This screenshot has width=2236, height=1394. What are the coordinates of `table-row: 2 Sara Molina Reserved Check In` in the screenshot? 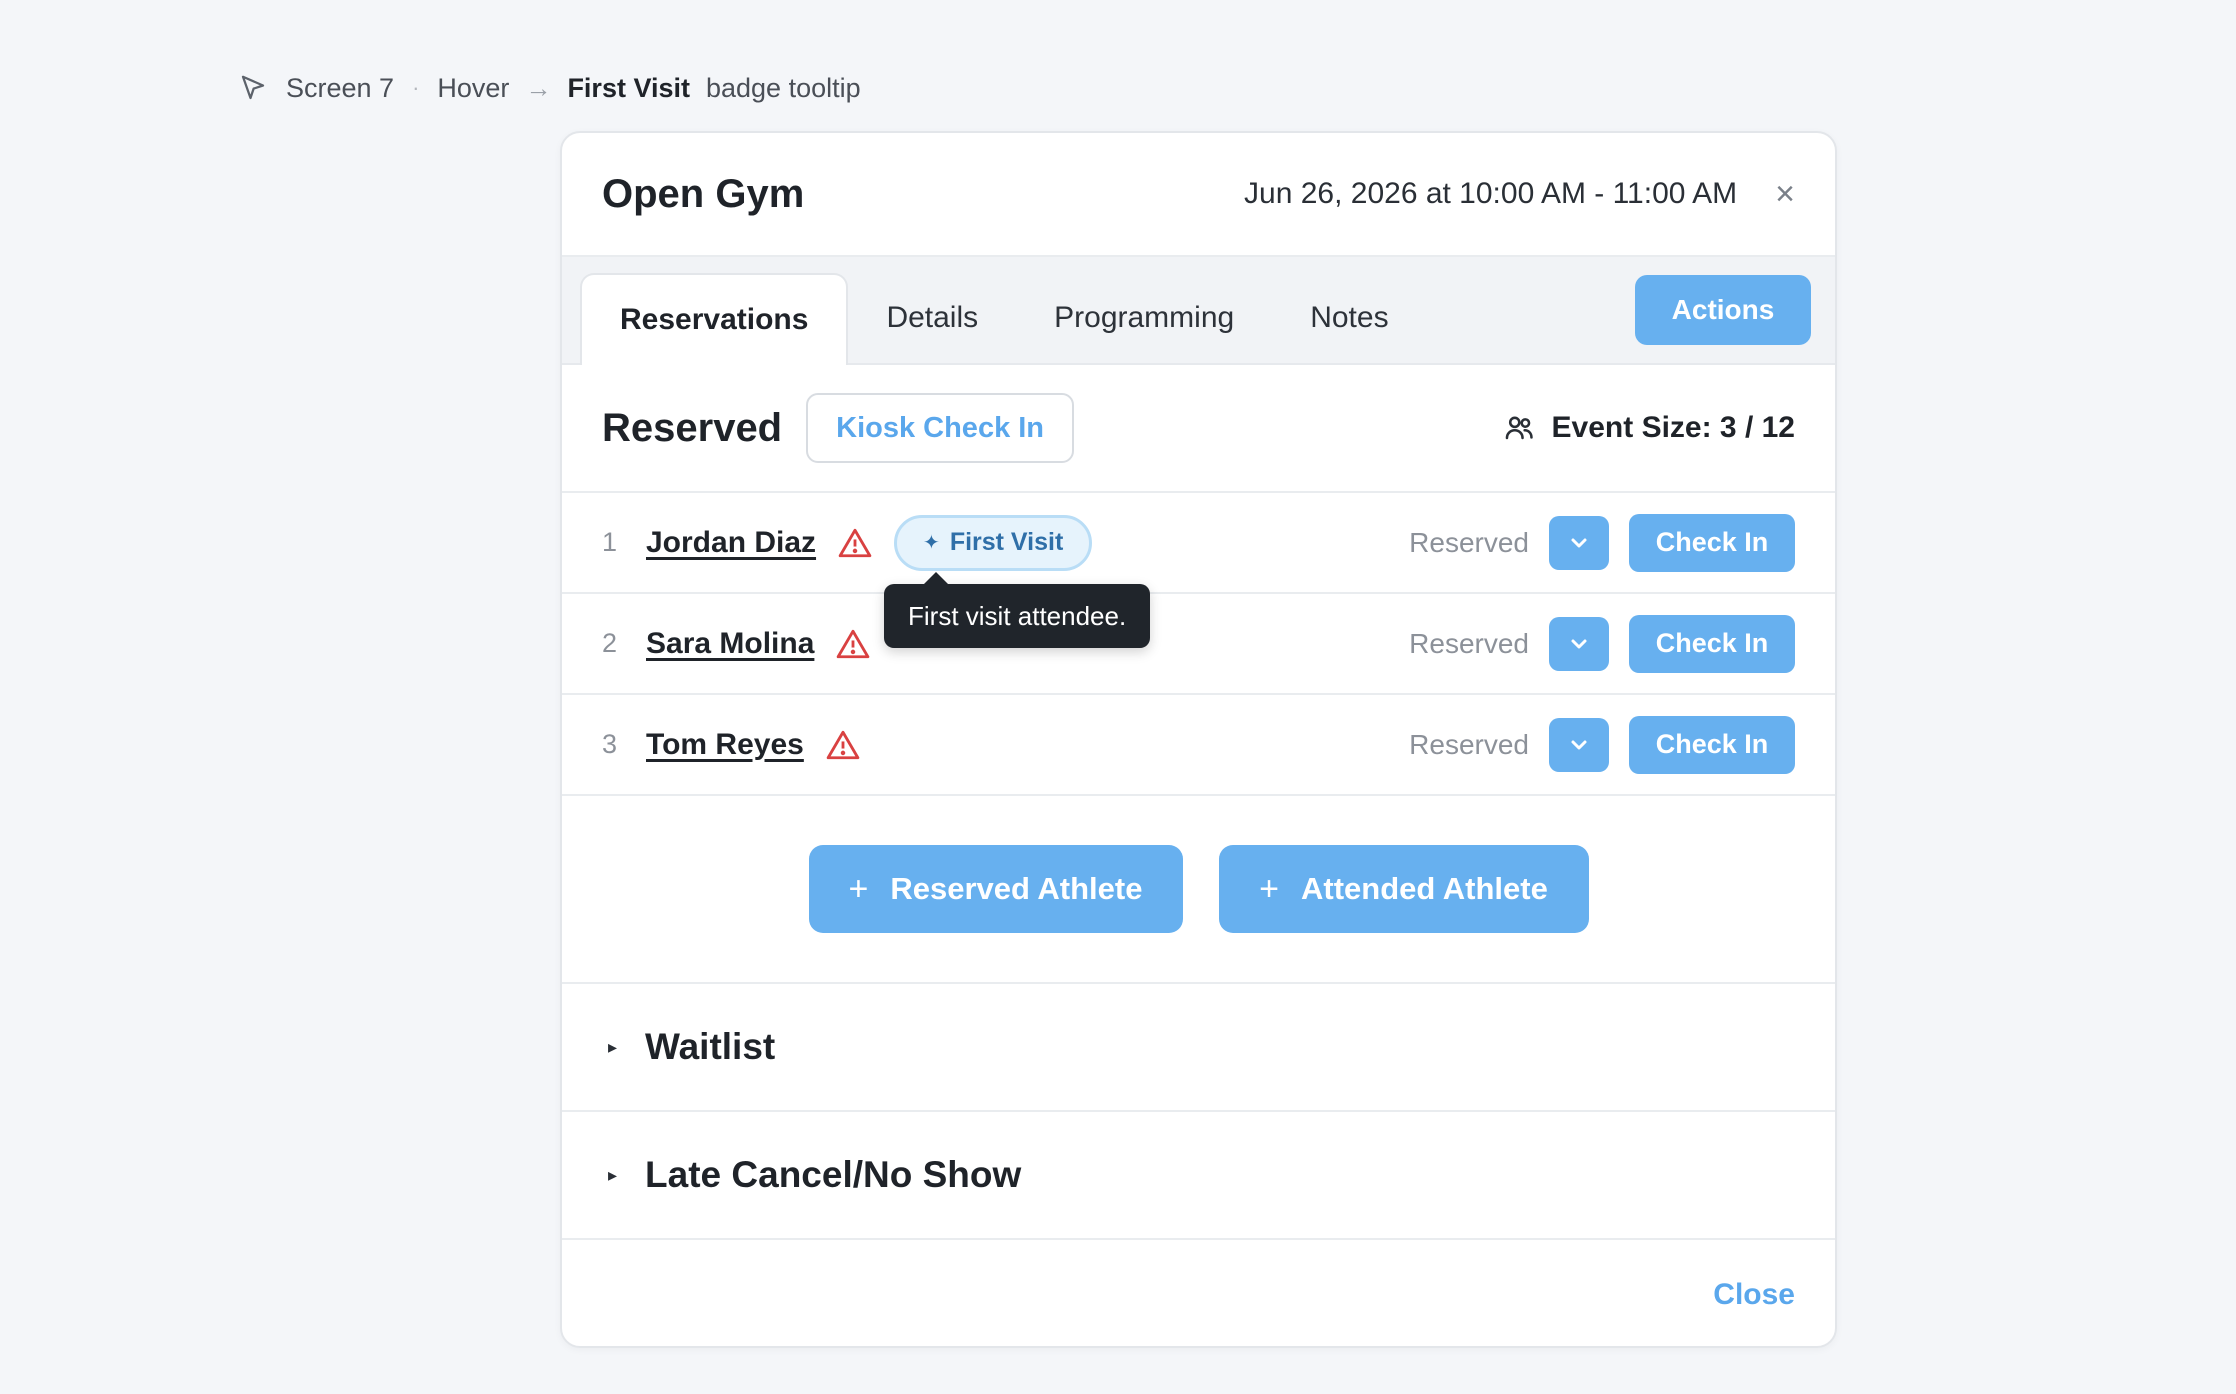 It's located at (1198, 644).